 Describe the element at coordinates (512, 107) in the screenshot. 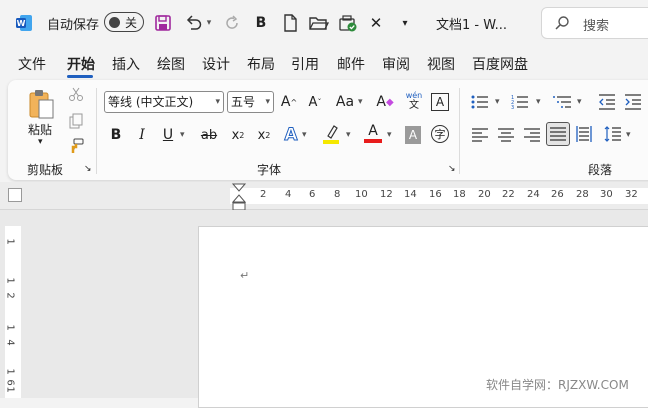

I see `svg-text: 3` at that location.